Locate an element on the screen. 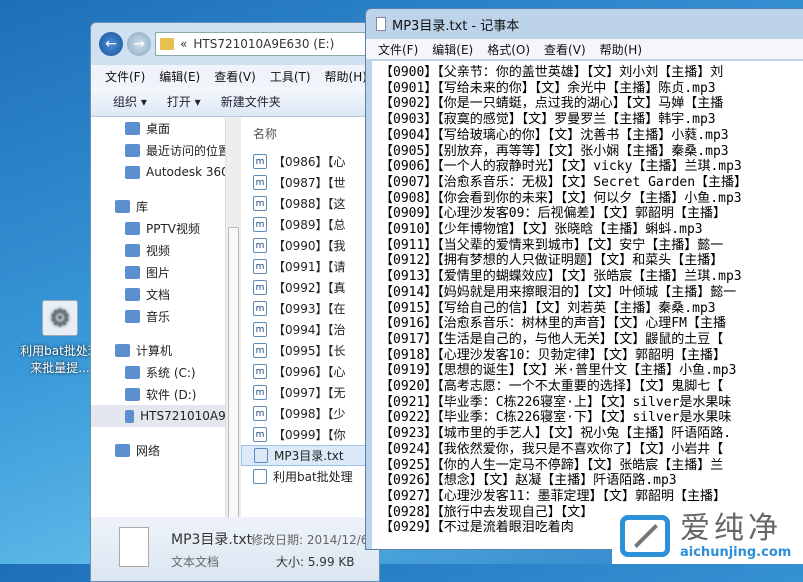  nav-item-label: PPTV视频 is located at coordinates (173, 228).